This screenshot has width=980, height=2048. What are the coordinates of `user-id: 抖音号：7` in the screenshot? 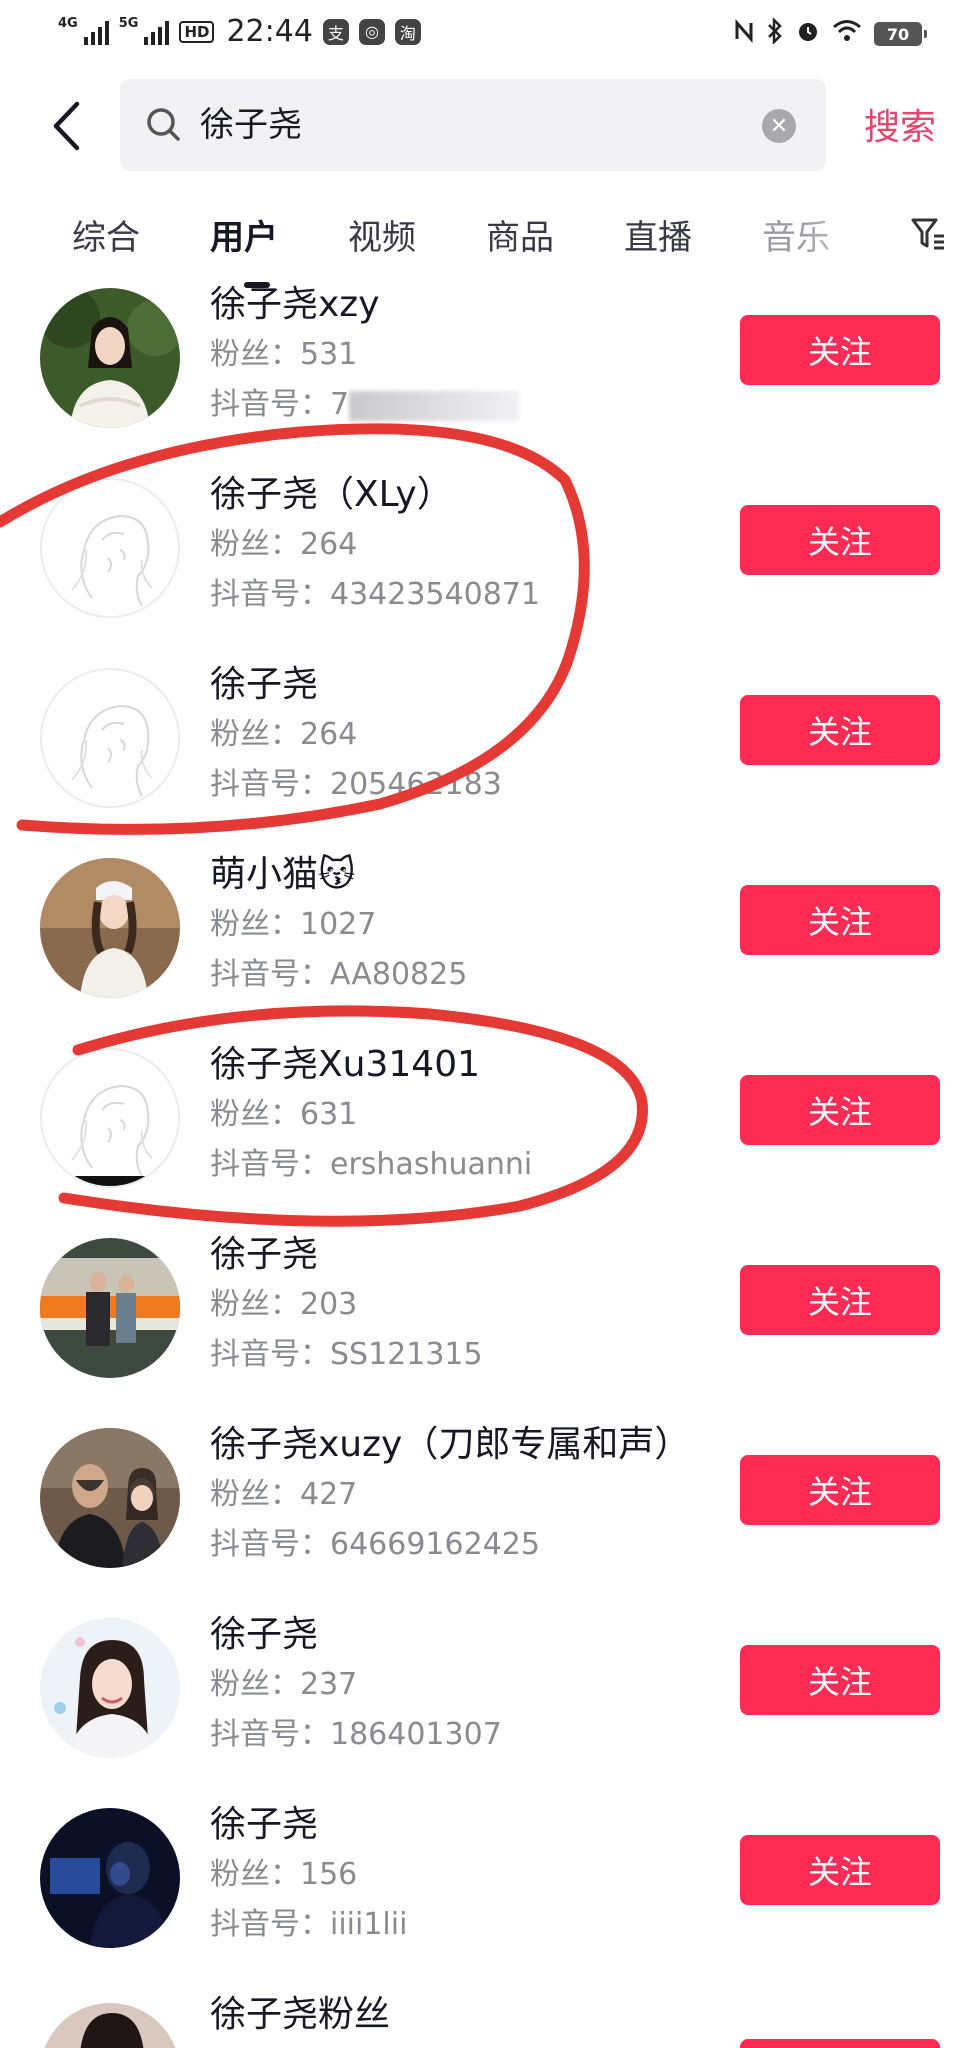 It's located at (365, 405).